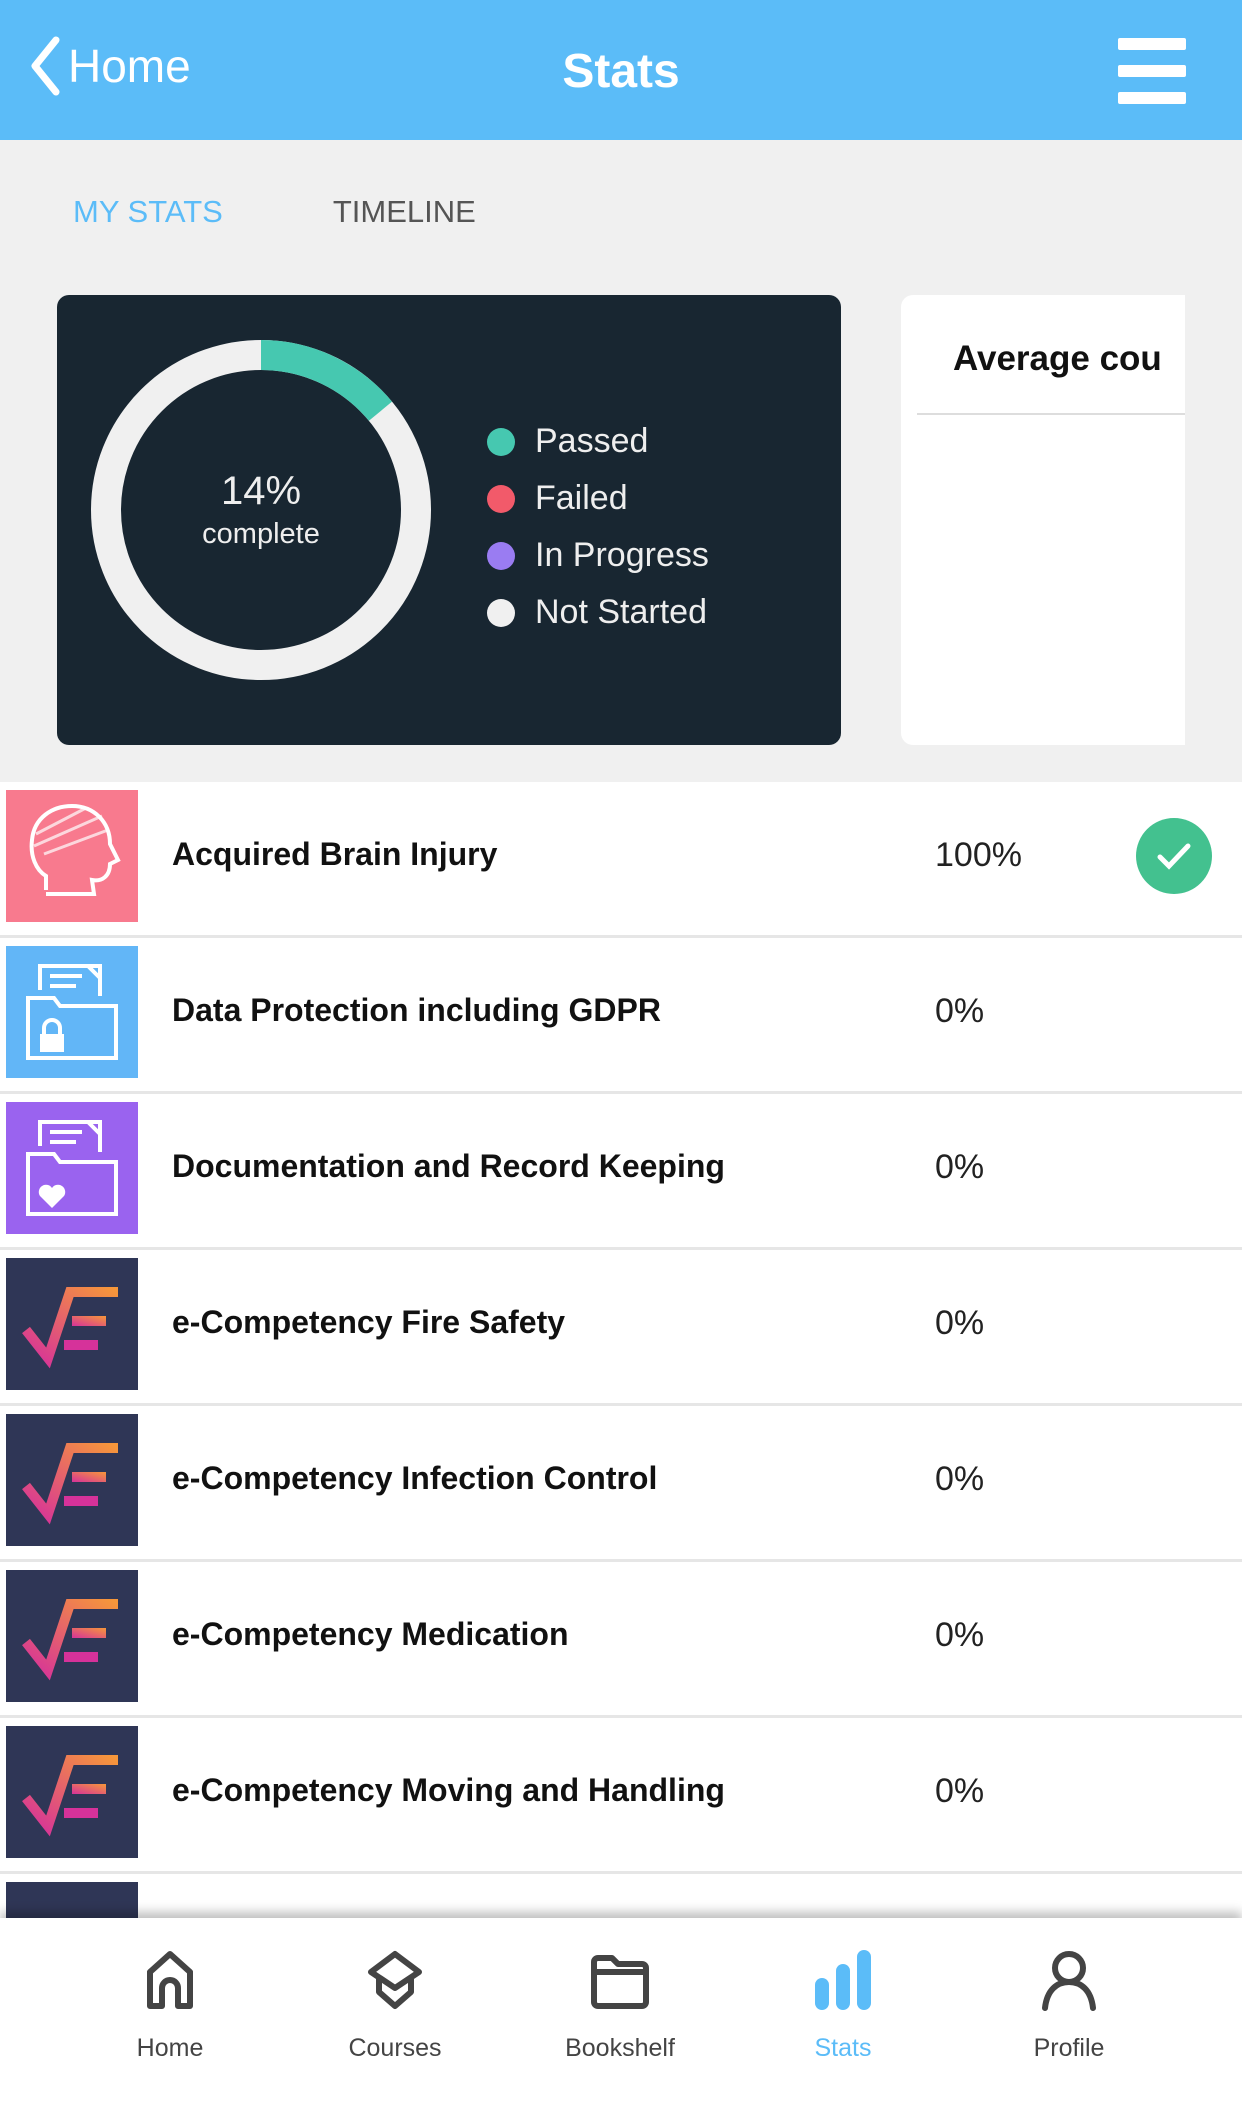 The image size is (1242, 2108). Describe the element at coordinates (416, 1010) in the screenshot. I see `course-name: Data Protection including GDPR` at that location.